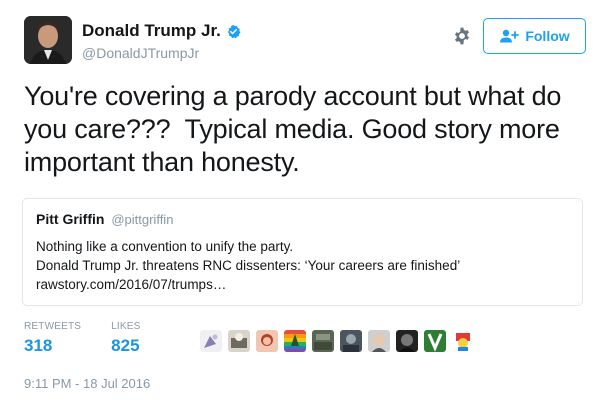  I want to click on retweets-label: RETWEETS, so click(53, 326).